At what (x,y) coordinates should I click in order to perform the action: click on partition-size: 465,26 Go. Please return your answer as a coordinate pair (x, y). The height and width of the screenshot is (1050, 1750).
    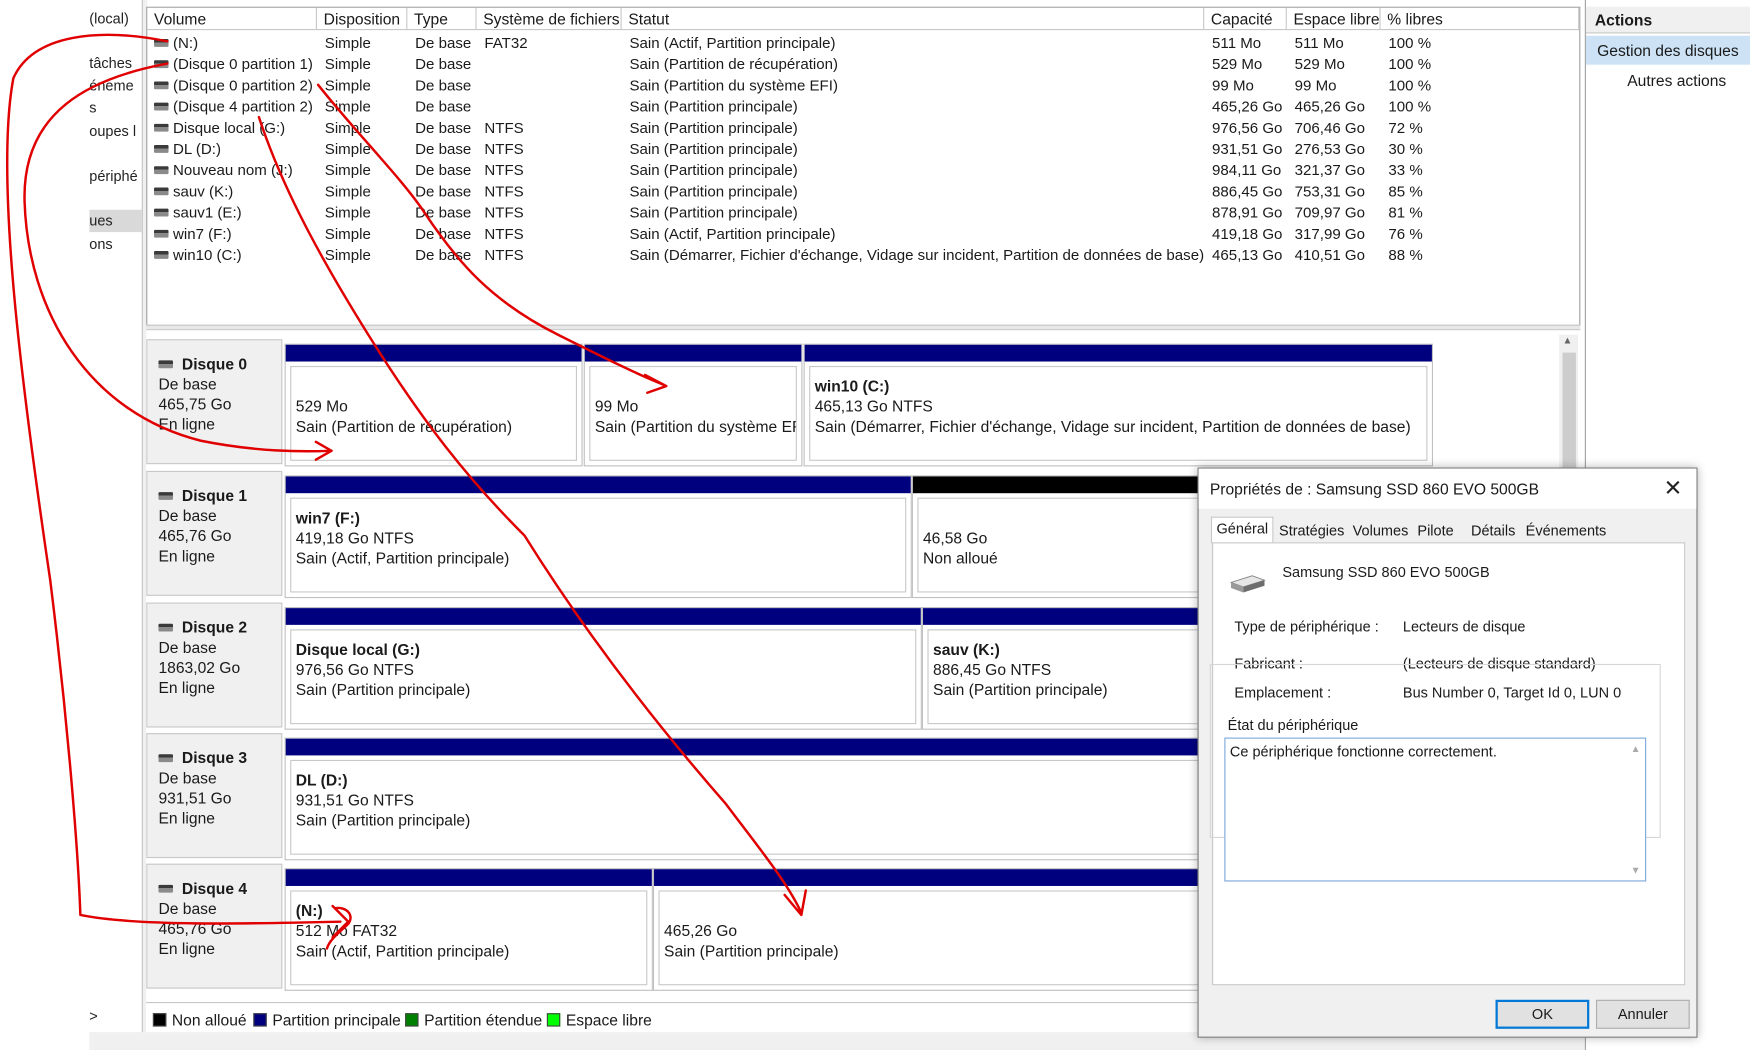
    Looking at the image, I should click on (701, 930).